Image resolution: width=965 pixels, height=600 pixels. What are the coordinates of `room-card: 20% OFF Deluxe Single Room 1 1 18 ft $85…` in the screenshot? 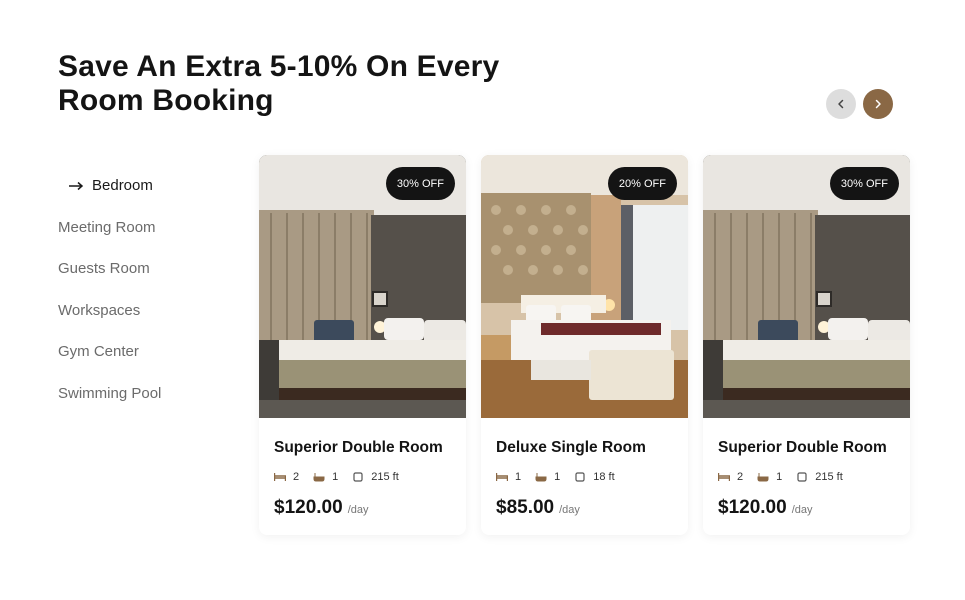 It's located at (584, 345).